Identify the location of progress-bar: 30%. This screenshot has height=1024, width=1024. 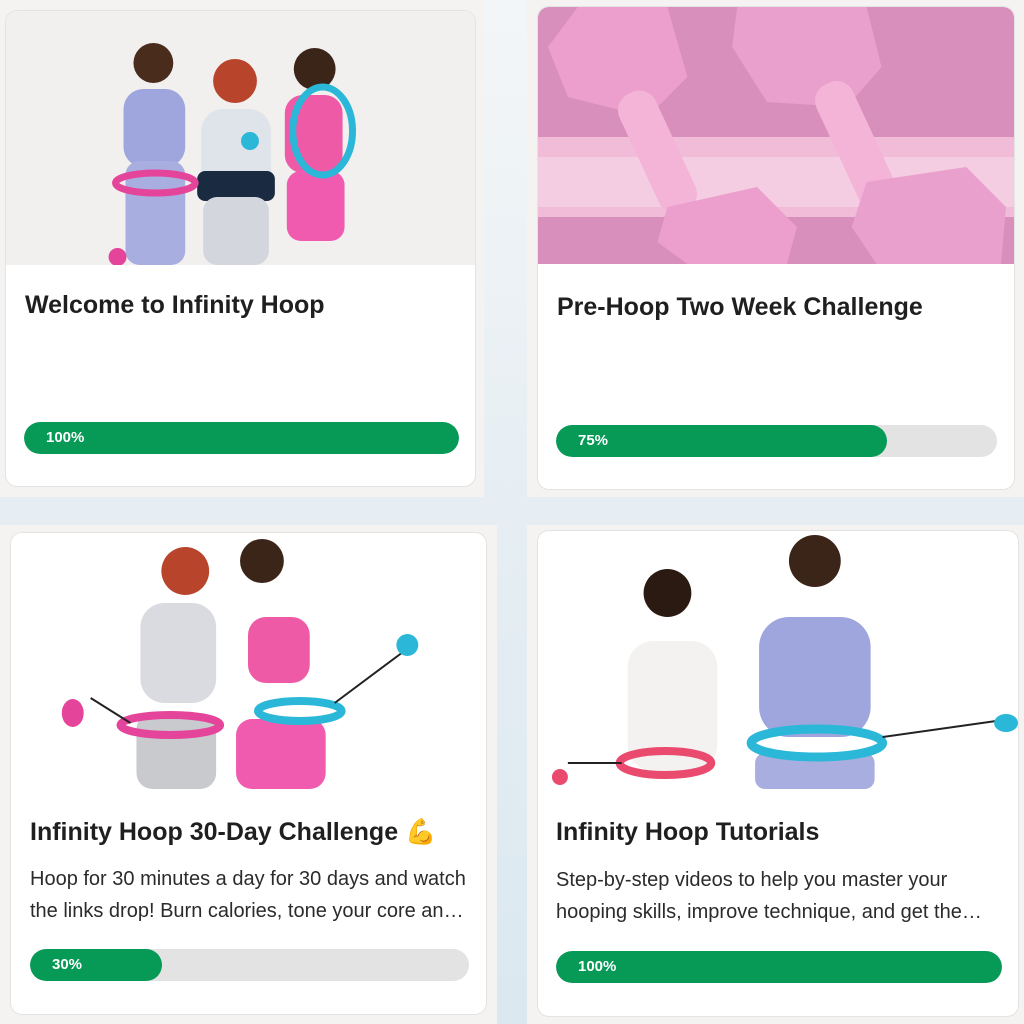
(249, 965).